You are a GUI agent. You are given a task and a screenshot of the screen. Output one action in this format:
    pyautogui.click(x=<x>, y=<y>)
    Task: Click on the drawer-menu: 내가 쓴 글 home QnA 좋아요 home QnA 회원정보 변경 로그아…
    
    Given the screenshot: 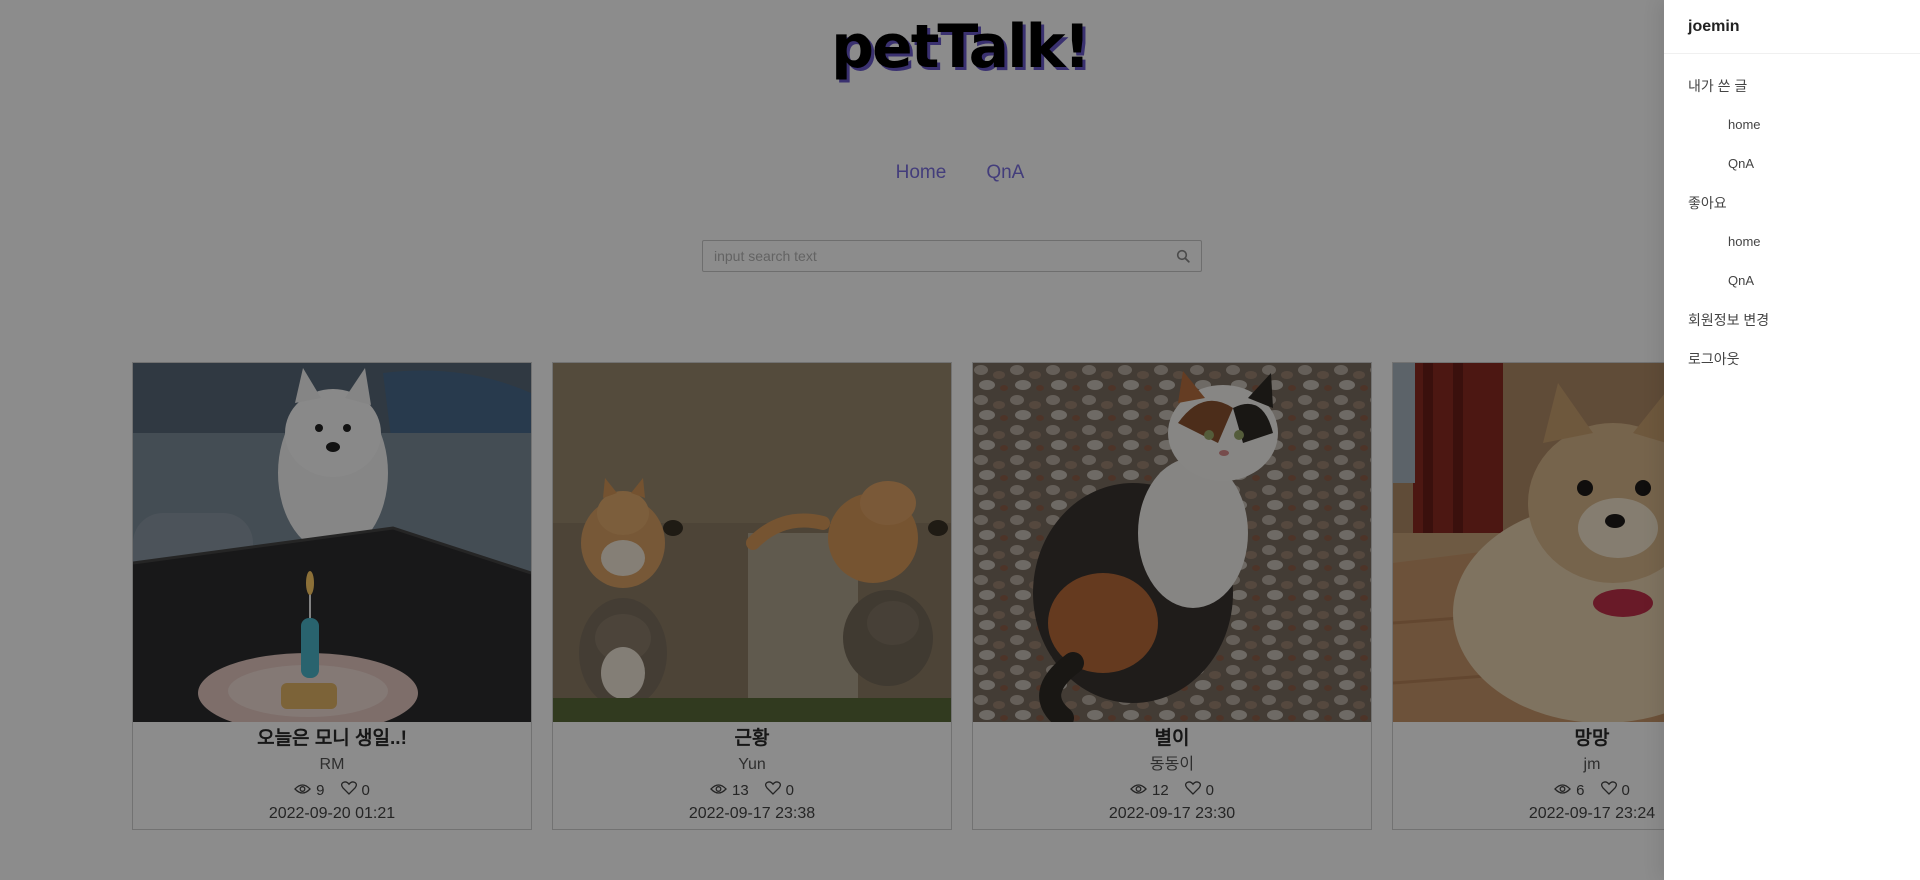 What is the action you would take?
    pyautogui.click(x=1792, y=216)
    